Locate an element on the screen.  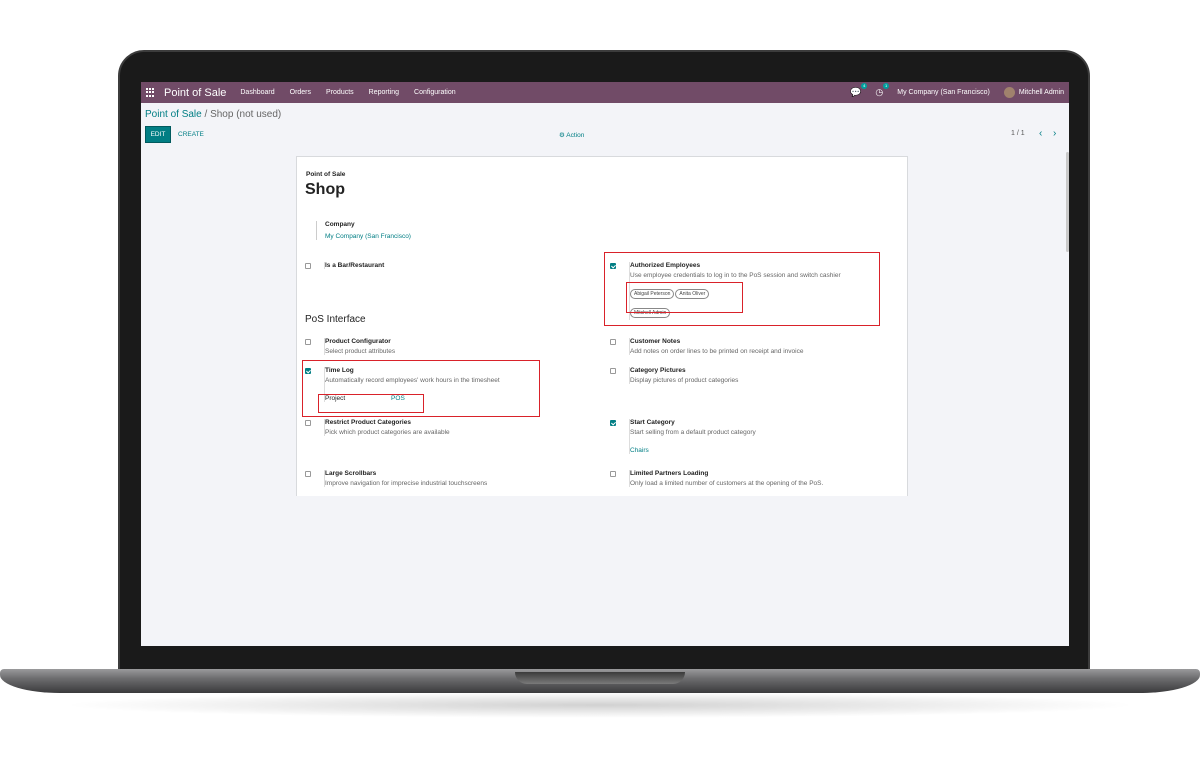
company-value: My Company (San Francisco) is located at coordinates (368, 236).